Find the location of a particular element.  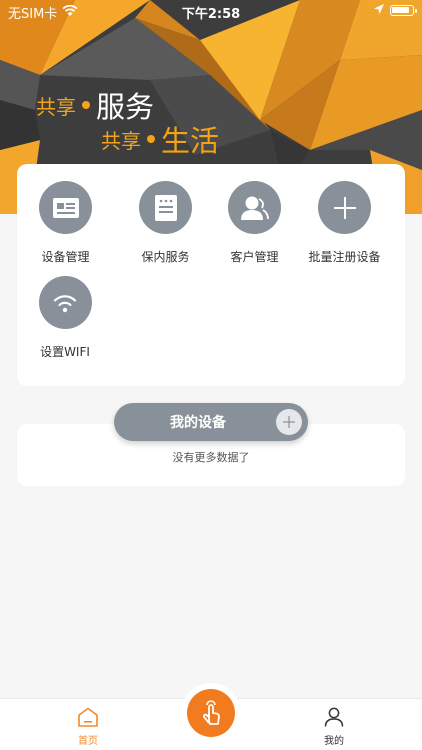

tab-mine: 我的 is located at coordinates (334, 727).